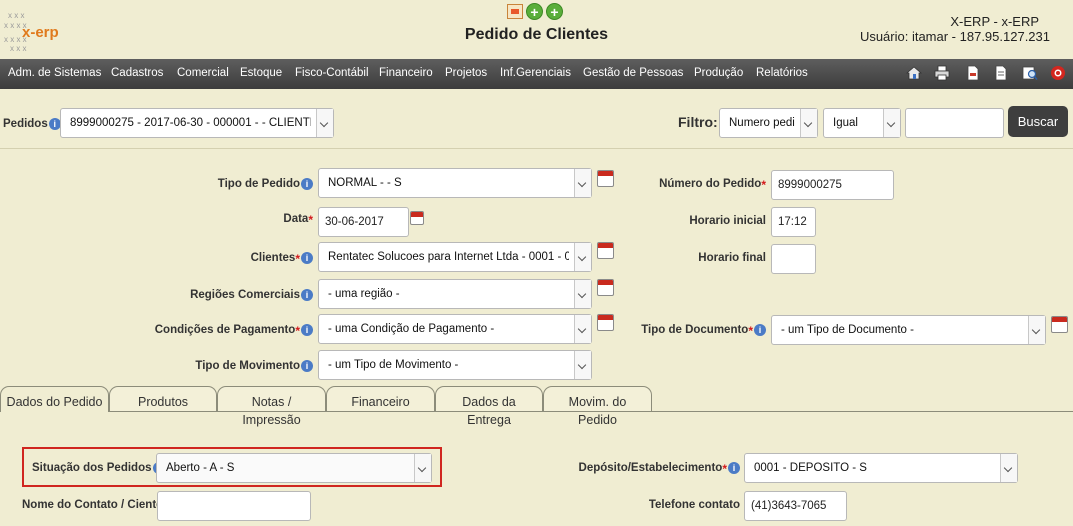  What do you see at coordinates (265, 184) in the screenshot?
I see `tipo-pedido-label: Tipo de Pedido i` at bounding box center [265, 184].